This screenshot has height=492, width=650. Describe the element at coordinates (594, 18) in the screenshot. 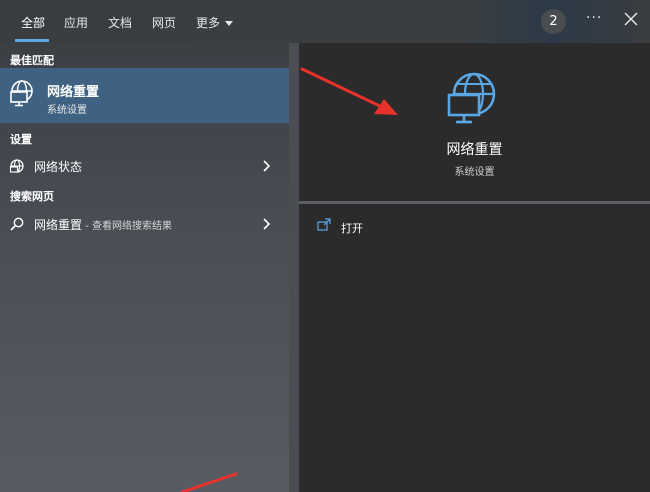

I see `ellipsis-icon: ···` at that location.